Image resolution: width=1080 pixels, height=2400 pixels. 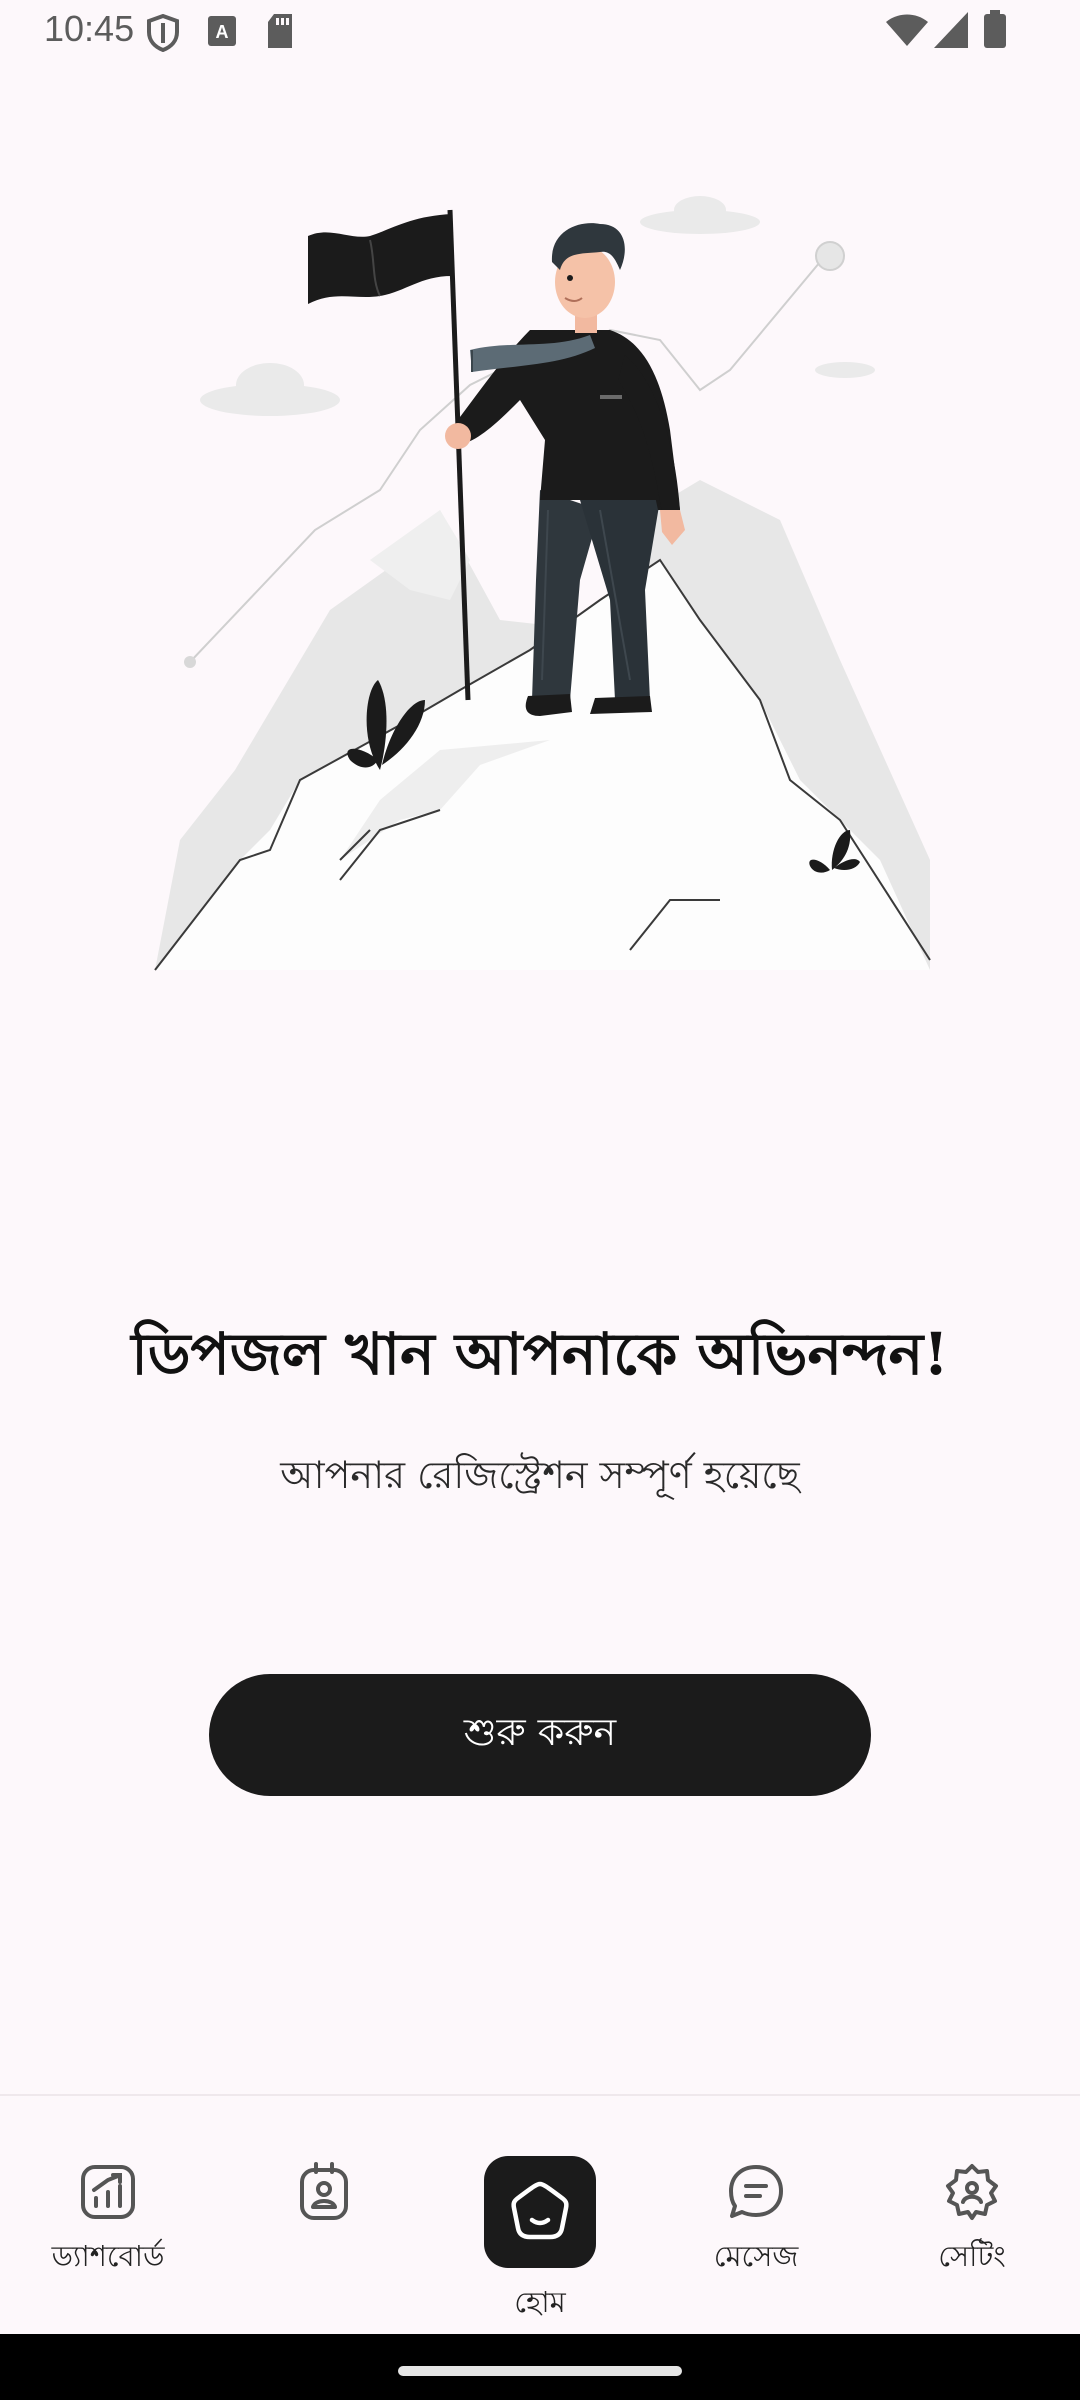 I want to click on nav-item-home: হোম, so click(x=540, y=2216).